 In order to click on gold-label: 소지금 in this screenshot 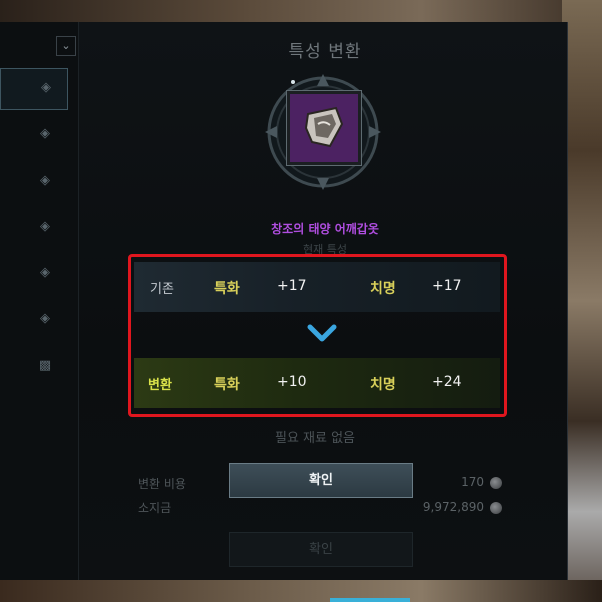, I will do `click(155, 508)`.